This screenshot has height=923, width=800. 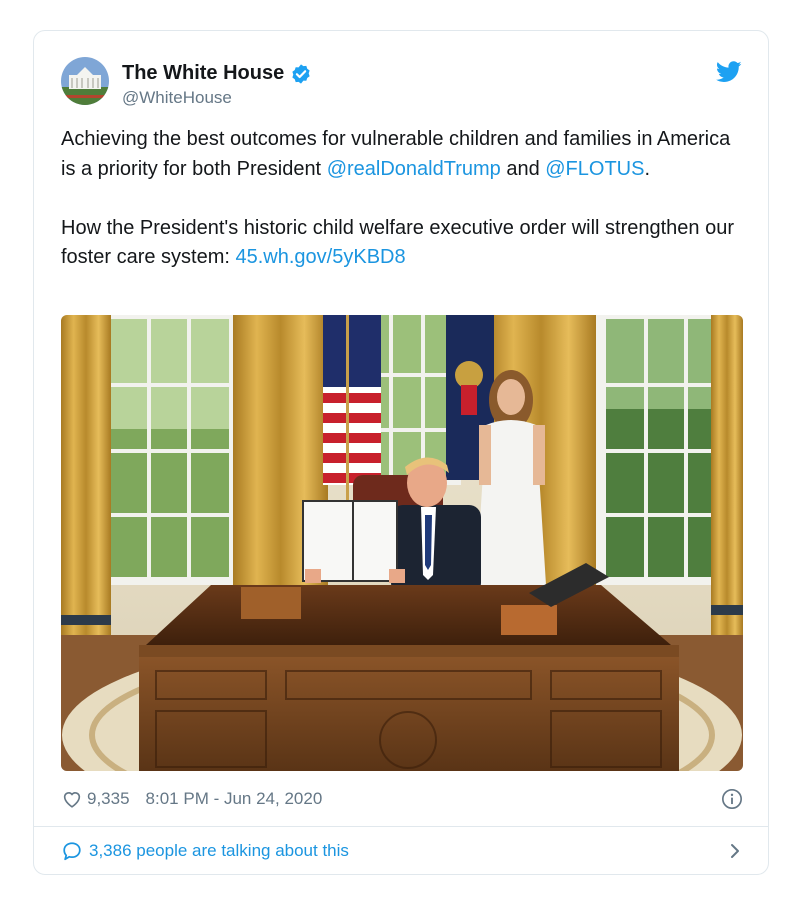 What do you see at coordinates (647, 168) in the screenshot?
I see `text-segment: .` at bounding box center [647, 168].